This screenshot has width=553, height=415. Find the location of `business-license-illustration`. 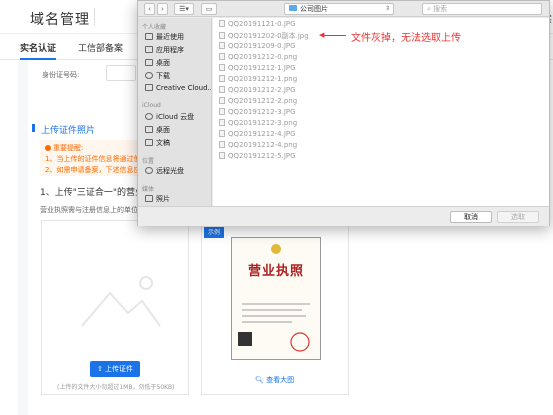

business-license-illustration is located at coordinates (274, 298).